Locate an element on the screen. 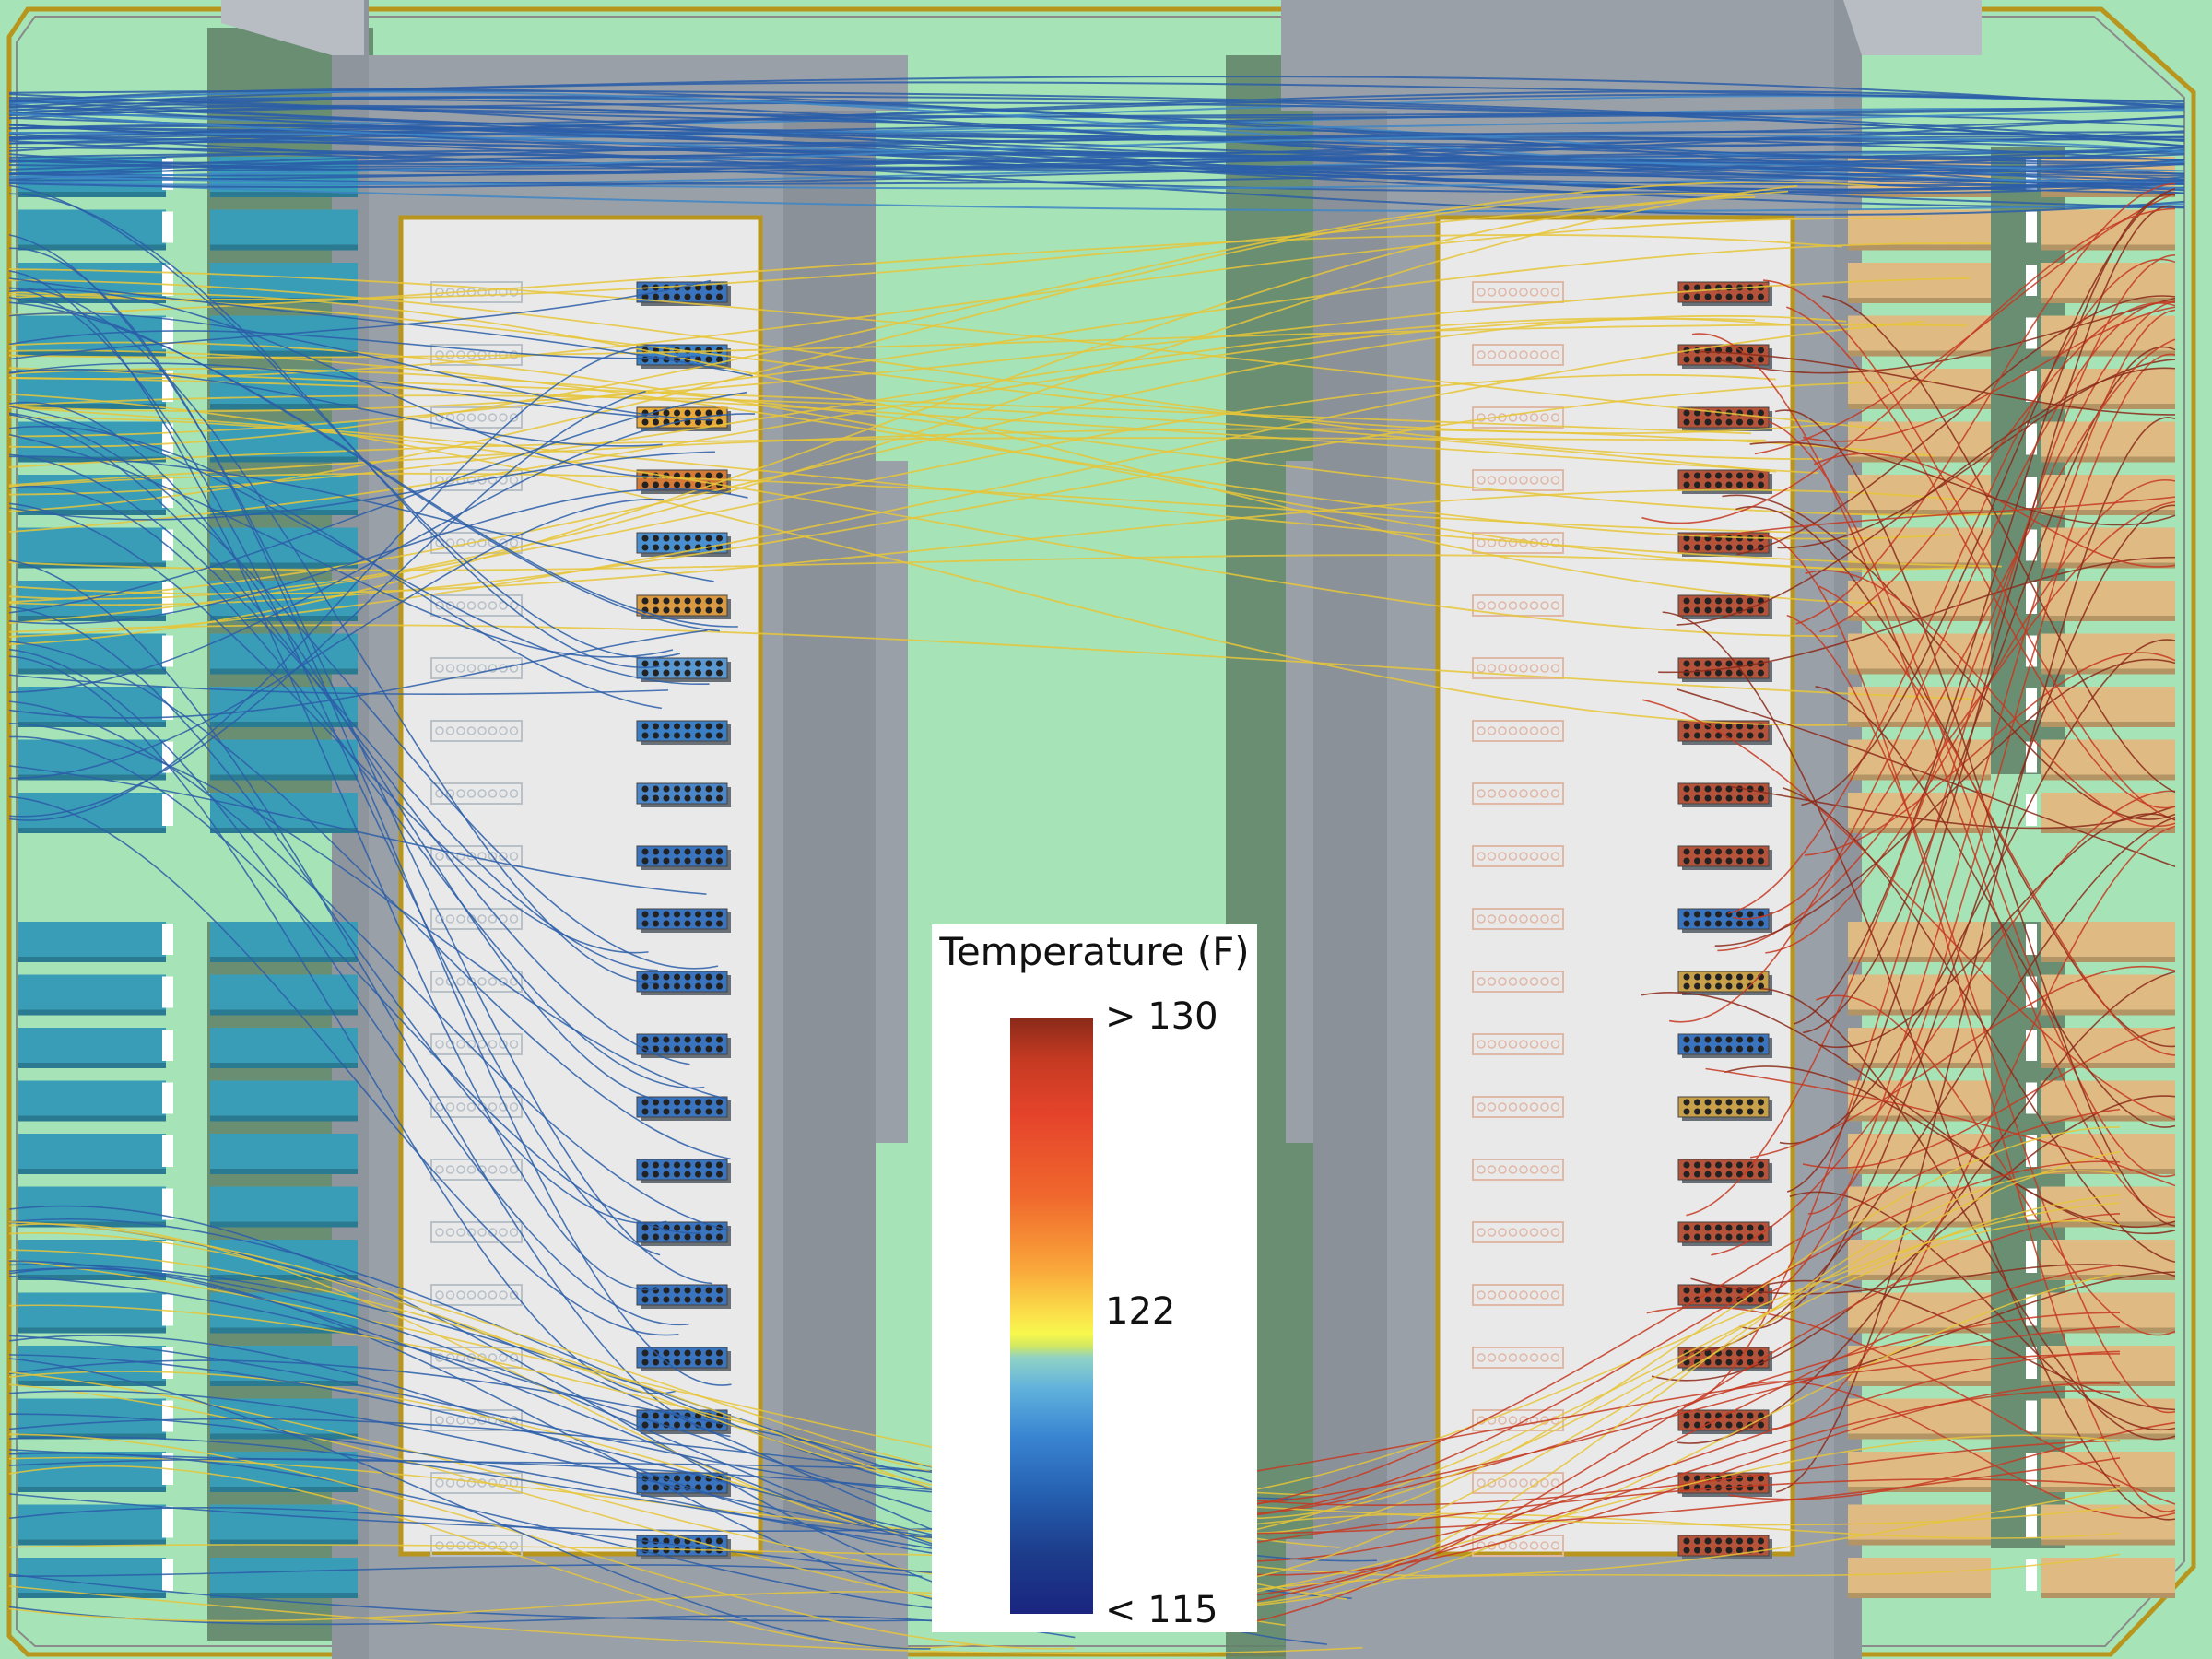 The image size is (2212, 1659). cold-unit-gap is located at coordinates (167, 492).